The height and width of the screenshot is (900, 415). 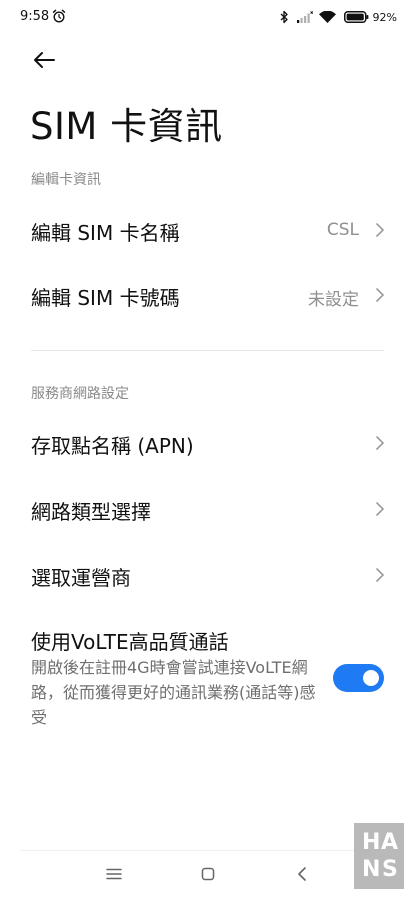 I want to click on row-label: 網路類型選擇, so click(x=91, y=512).